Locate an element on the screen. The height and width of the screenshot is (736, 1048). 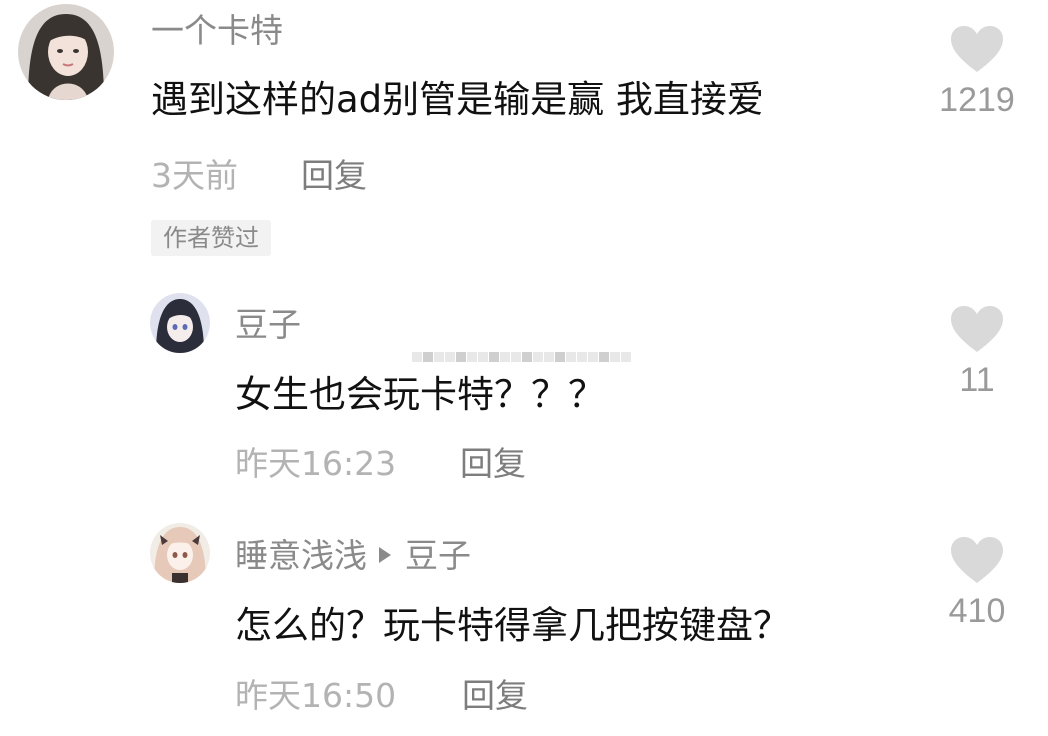
comment-content: 怎么的？玩卡特得拿几把按键盘？ is located at coordinates (512, 625).